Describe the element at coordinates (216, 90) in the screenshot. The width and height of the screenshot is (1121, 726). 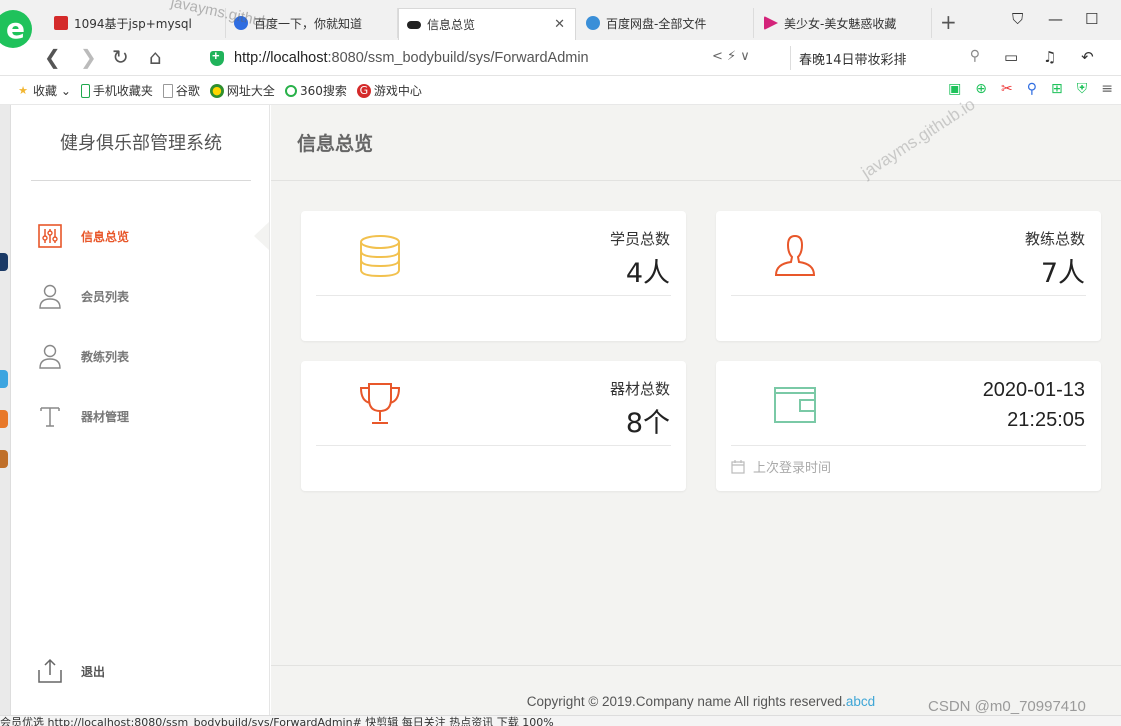
I see `globe-icon: ●` at that location.